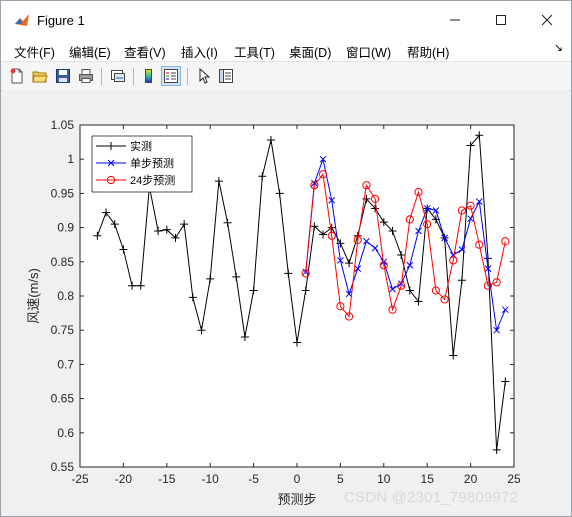 Image resolution: width=572 pixels, height=517 pixels. I want to click on y-tick-label: 0.7, so click(65, 364).